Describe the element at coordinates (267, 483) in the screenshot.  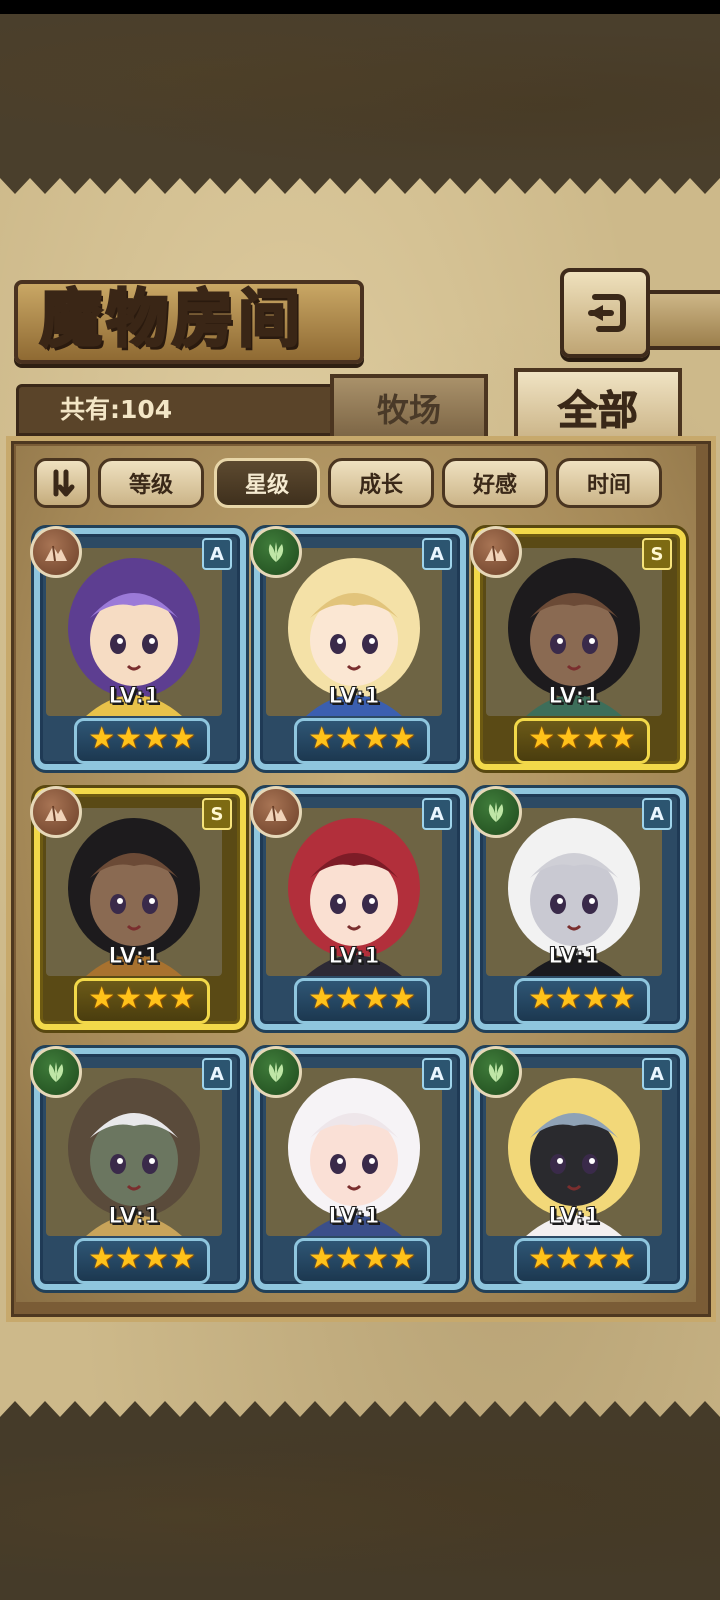
I see `sort-star-button: 星级` at that location.